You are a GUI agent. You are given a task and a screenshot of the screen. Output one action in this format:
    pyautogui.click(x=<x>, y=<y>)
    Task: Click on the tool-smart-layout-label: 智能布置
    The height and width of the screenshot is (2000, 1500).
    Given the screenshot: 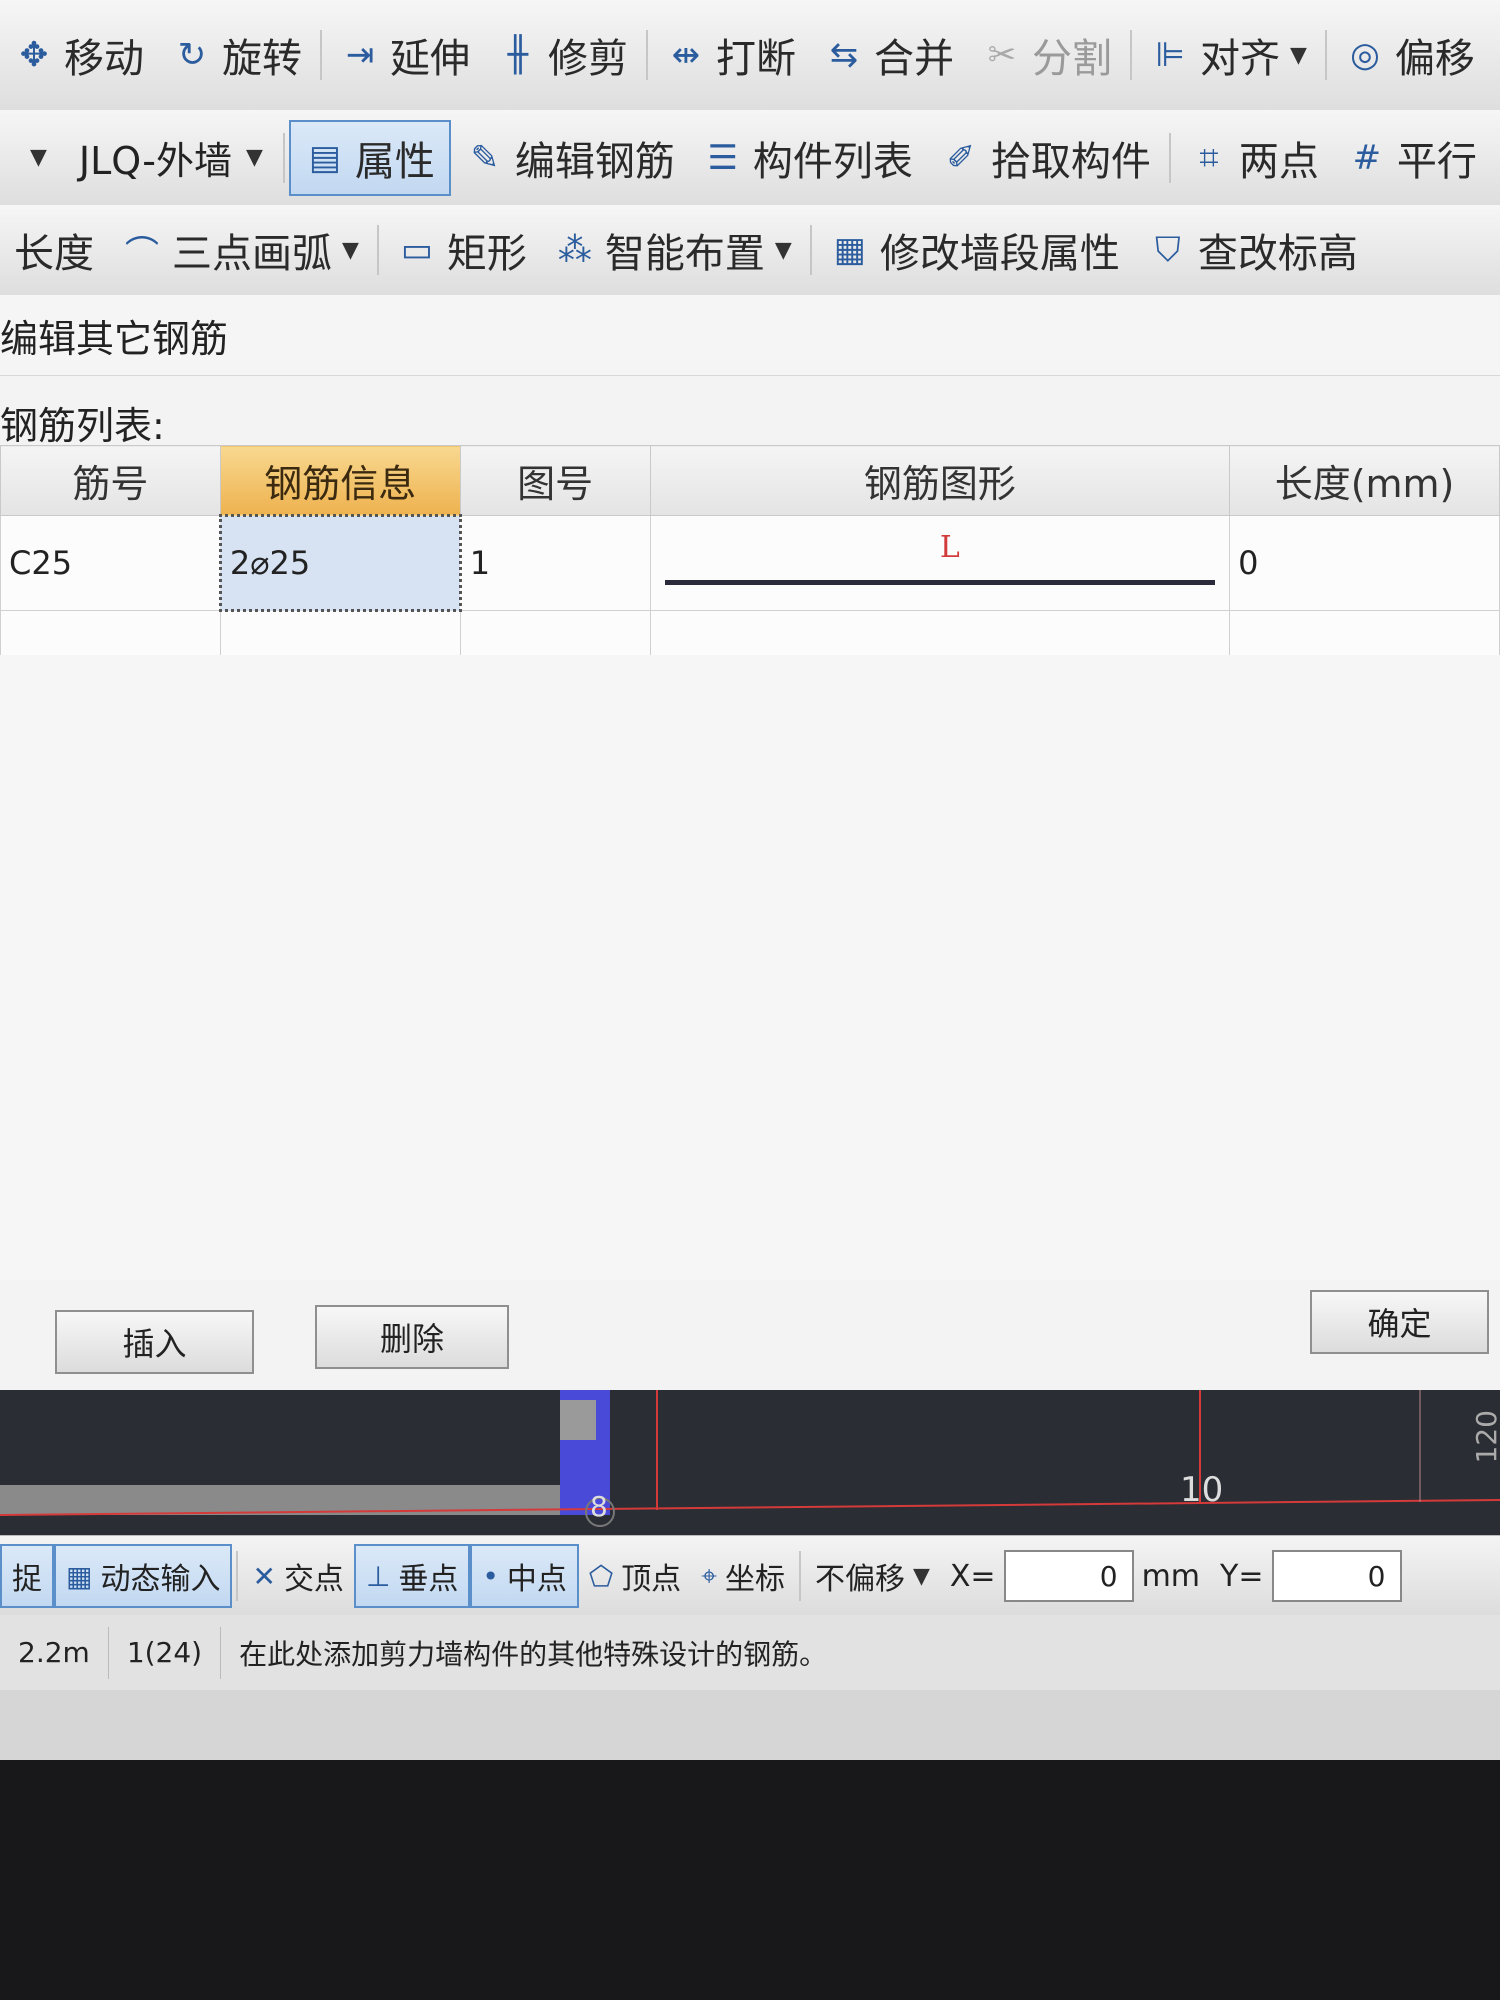 What is the action you would take?
    pyautogui.click(x=684, y=254)
    